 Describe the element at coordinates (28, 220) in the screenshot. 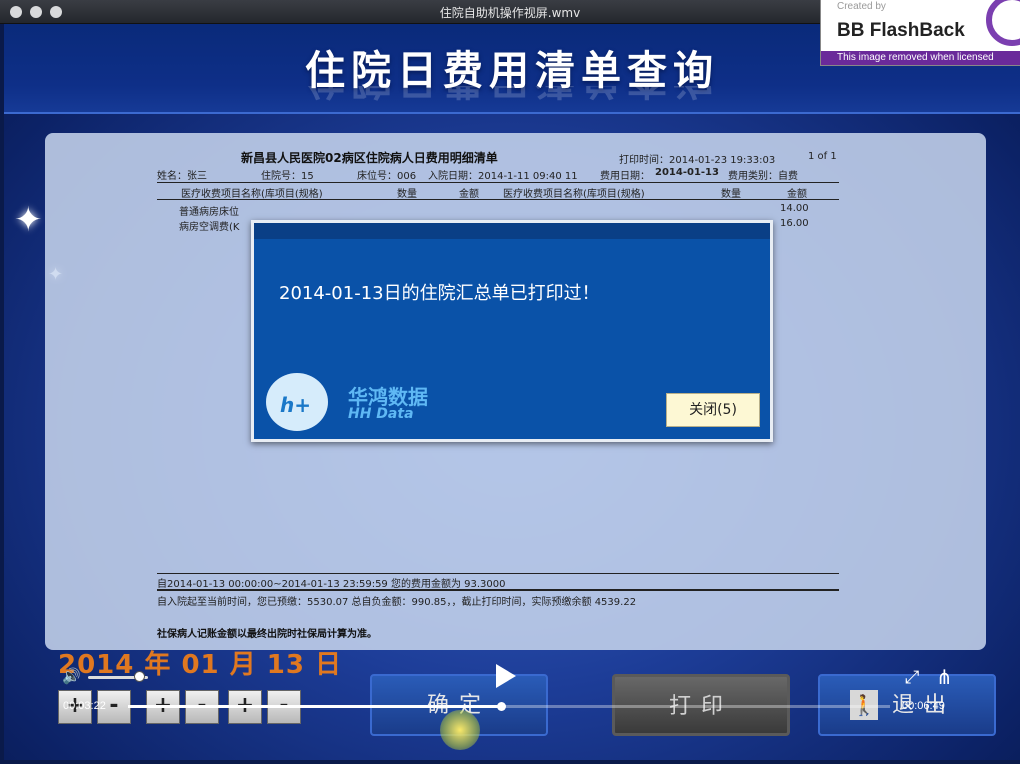

I see `sparkle-icon: ✦` at that location.